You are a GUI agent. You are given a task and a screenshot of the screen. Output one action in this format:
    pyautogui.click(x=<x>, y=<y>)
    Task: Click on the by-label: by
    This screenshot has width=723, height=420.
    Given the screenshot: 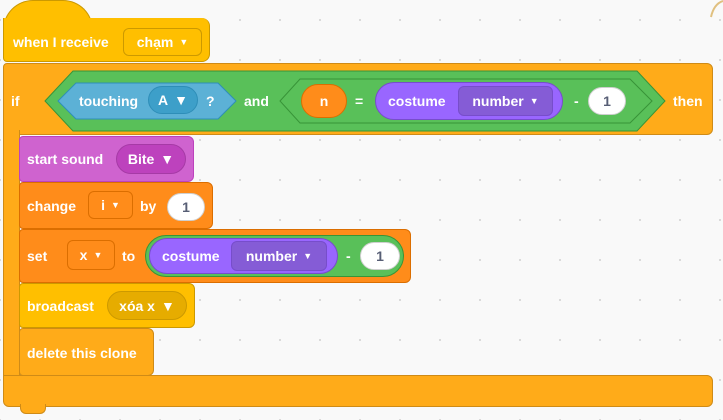 What is the action you would take?
    pyautogui.click(x=148, y=206)
    